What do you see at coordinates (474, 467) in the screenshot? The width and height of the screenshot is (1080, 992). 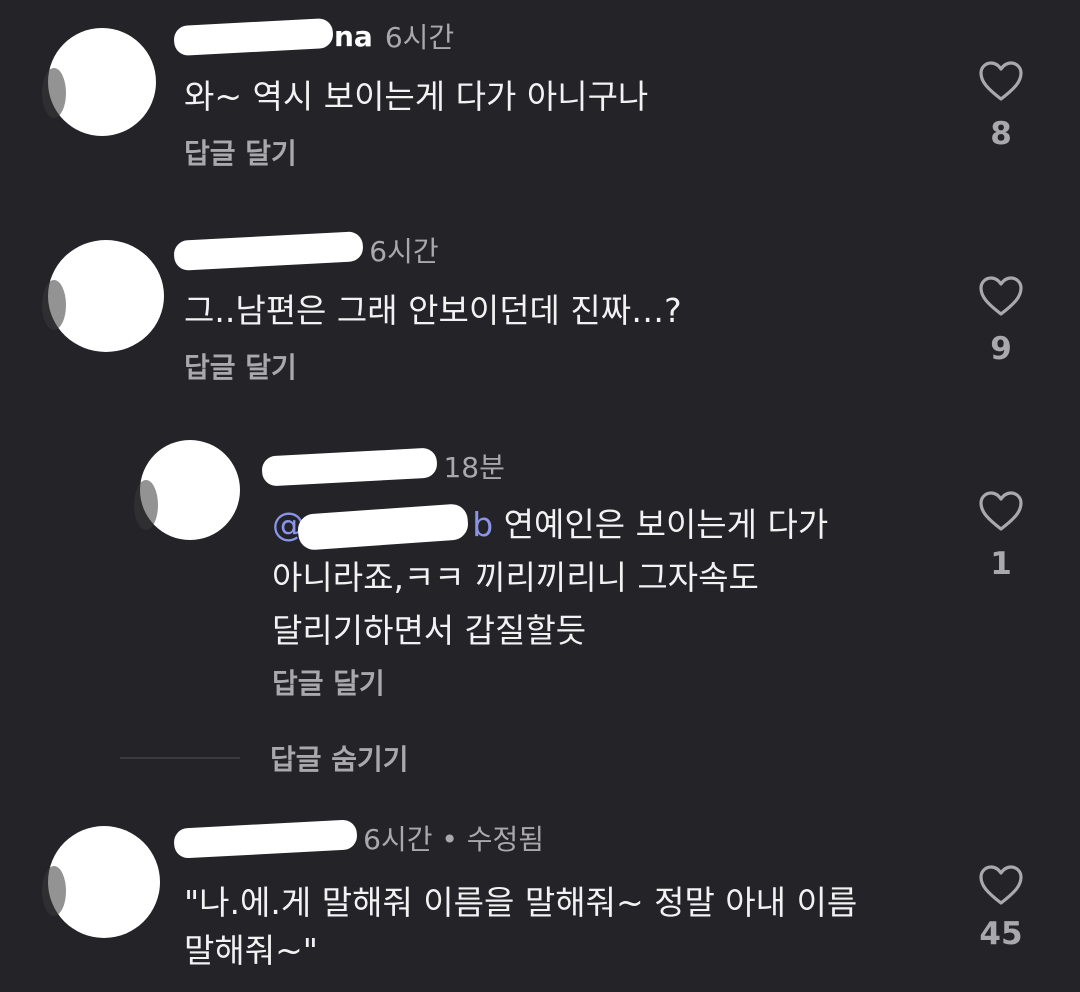 I see `comment-time: 18분` at bounding box center [474, 467].